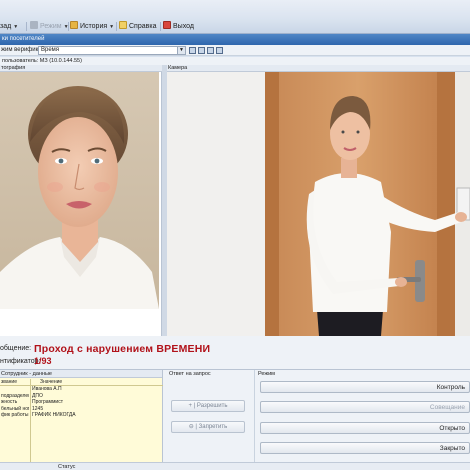 The width and height of the screenshot is (470, 470). I want to click on column-header-value: Значение, so click(51, 382).